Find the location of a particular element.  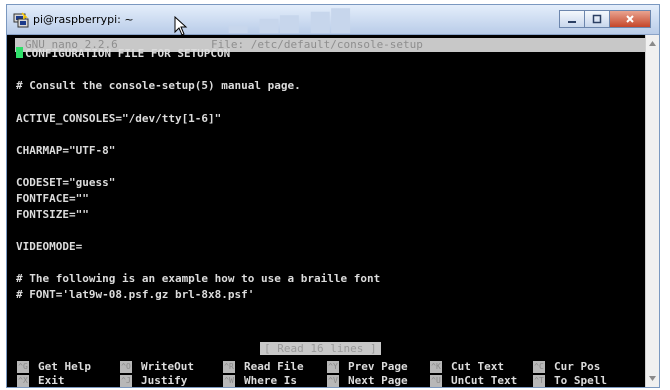

scroll-down-icon is located at coordinates (652, 378).